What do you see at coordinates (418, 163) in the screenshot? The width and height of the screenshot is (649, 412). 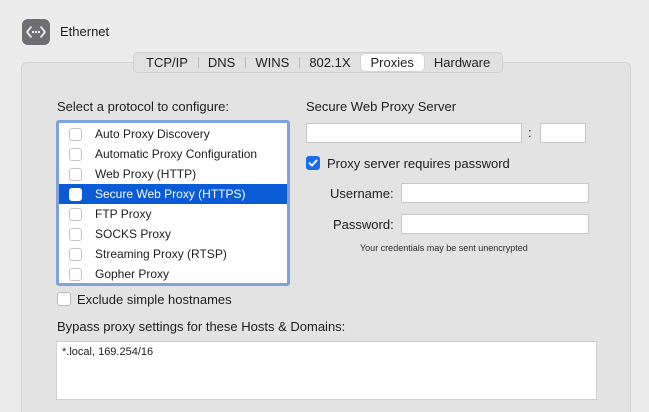 I see `requires-password-label: Proxy server requires password` at bounding box center [418, 163].